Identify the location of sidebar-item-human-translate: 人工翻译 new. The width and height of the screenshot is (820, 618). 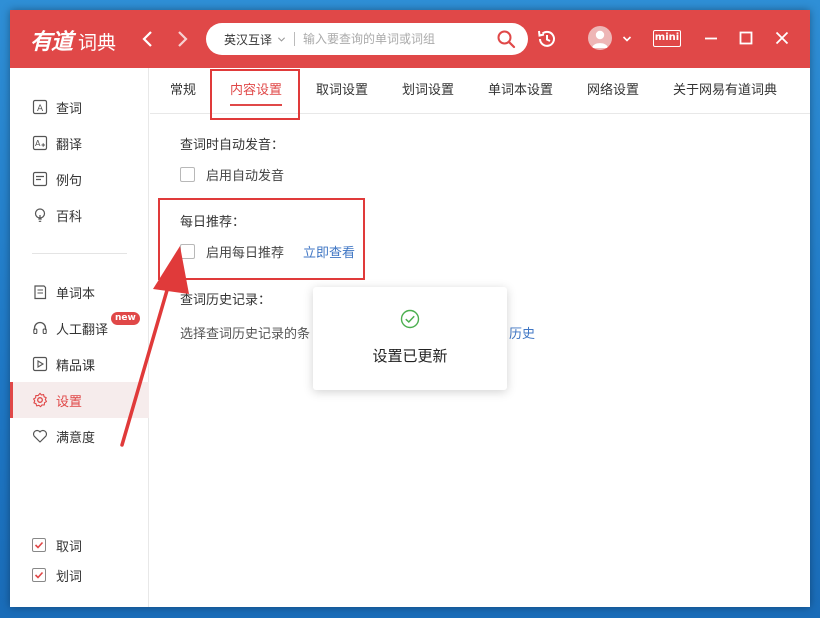
(79, 328).